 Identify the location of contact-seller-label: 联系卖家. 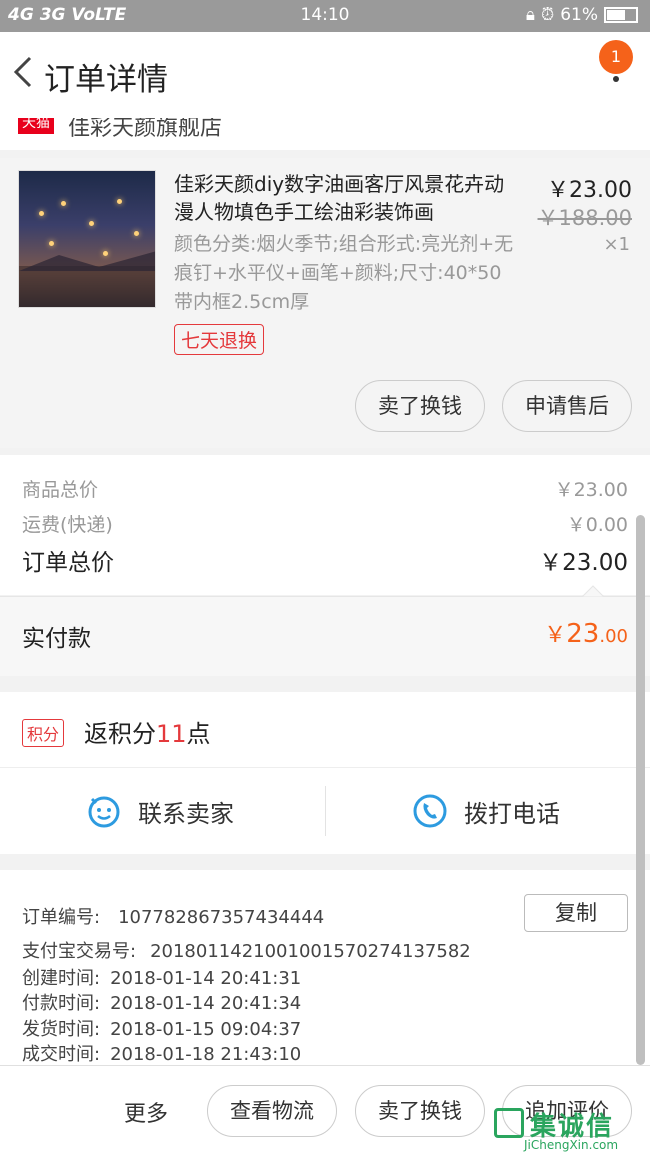
(186, 814).